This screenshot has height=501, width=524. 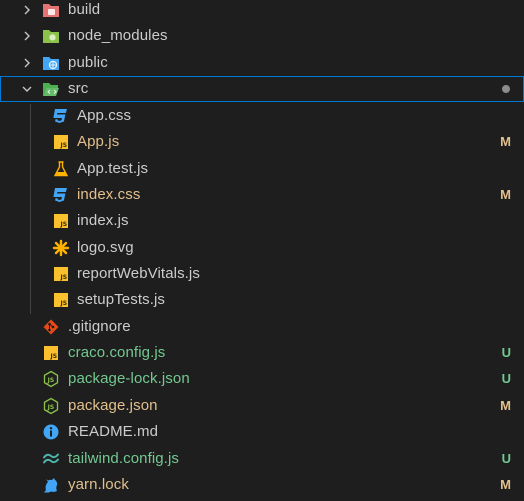 What do you see at coordinates (262, 459) in the screenshot?
I see `file-tailwind-config-js: tailwind.config.js U` at bounding box center [262, 459].